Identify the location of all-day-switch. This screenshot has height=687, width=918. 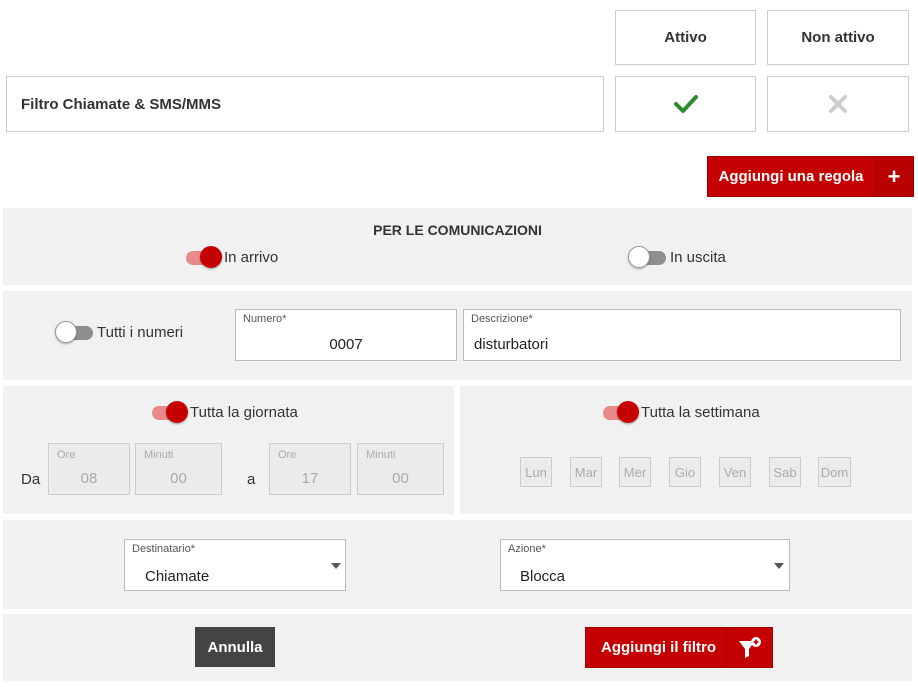
(169, 411).